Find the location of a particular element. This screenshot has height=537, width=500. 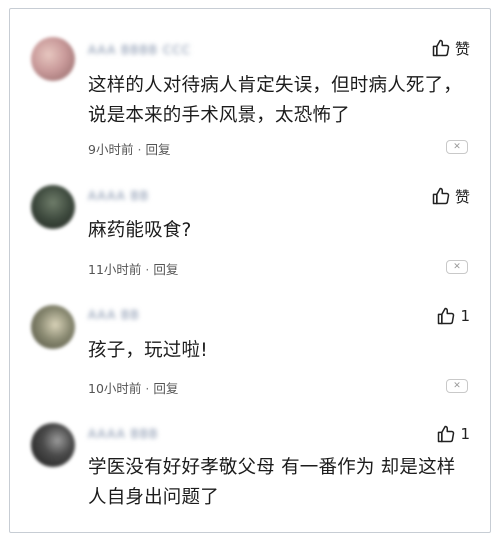

comment-meta: 10小时前 · 回复 is located at coordinates (133, 387).